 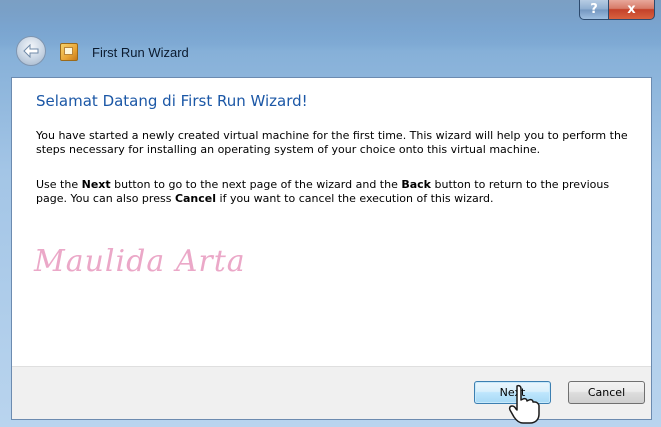 I want to click on instructions-text-1: Use the, so click(x=59, y=184).